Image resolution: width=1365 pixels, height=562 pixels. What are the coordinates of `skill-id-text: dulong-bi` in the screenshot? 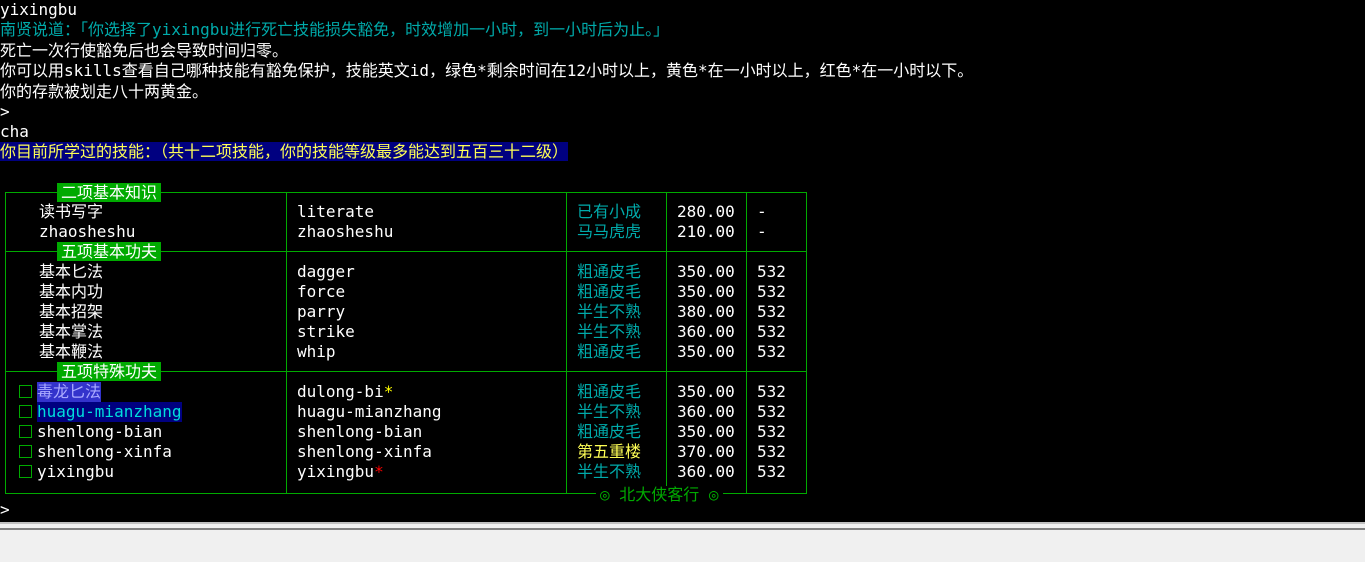 It's located at (340, 391).